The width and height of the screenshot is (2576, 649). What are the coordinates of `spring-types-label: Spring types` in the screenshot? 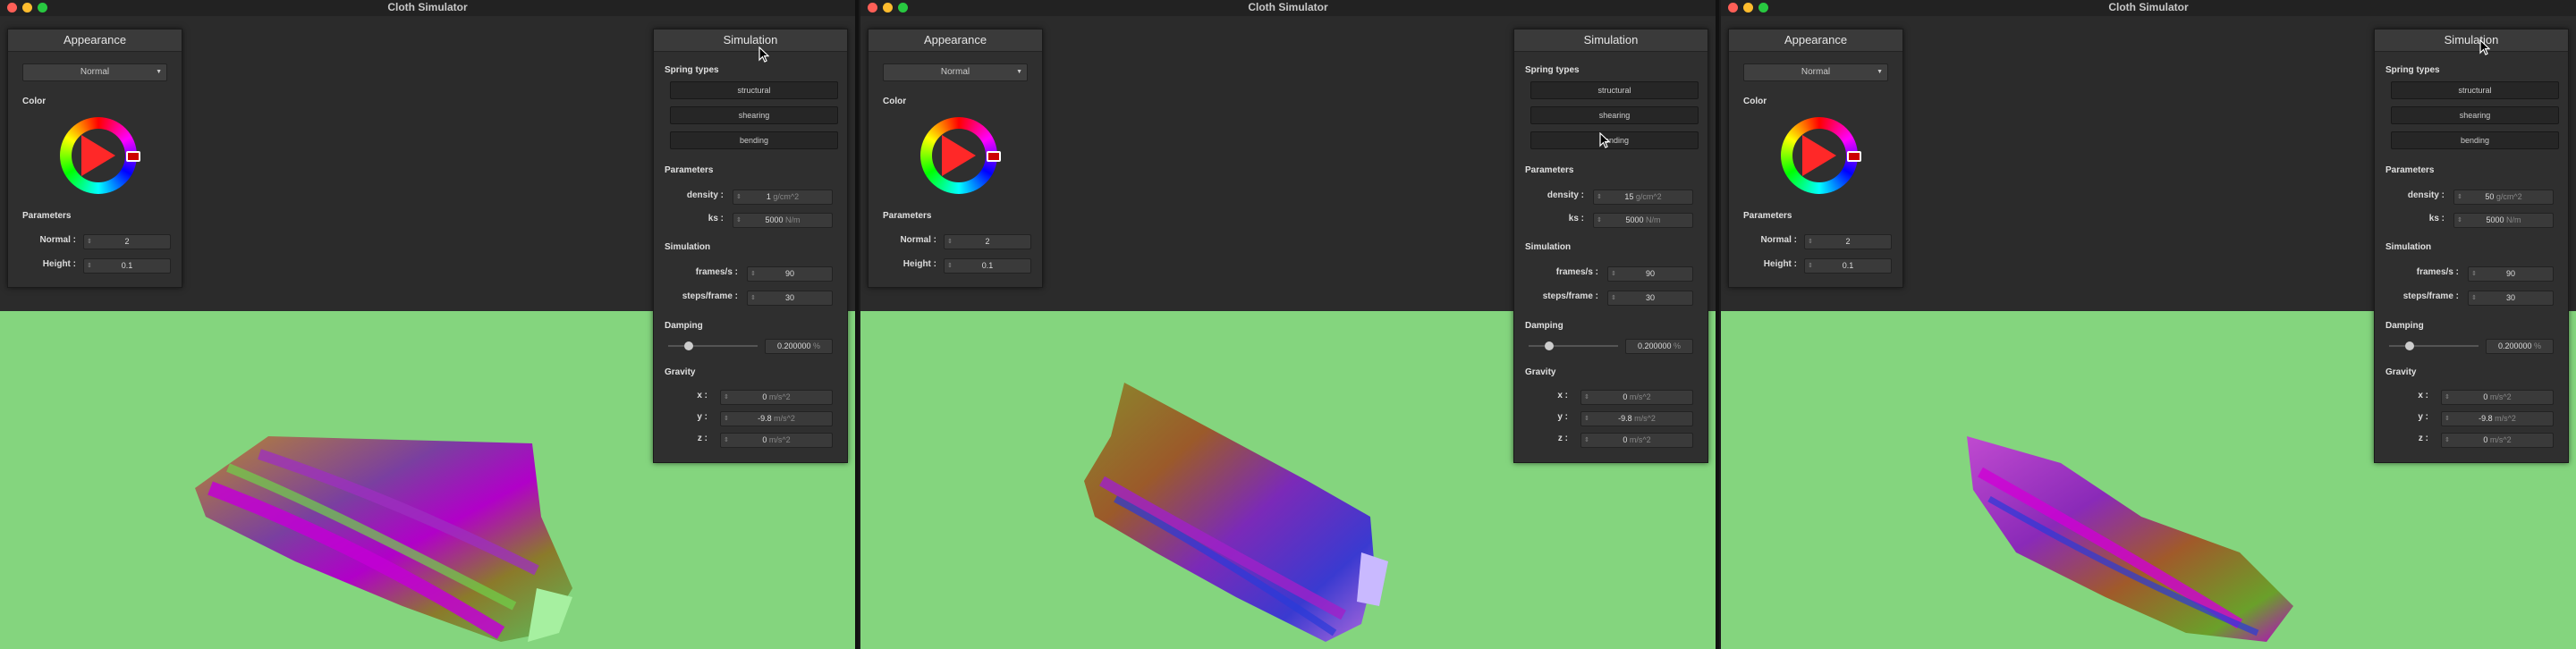 It's located at (1552, 70).